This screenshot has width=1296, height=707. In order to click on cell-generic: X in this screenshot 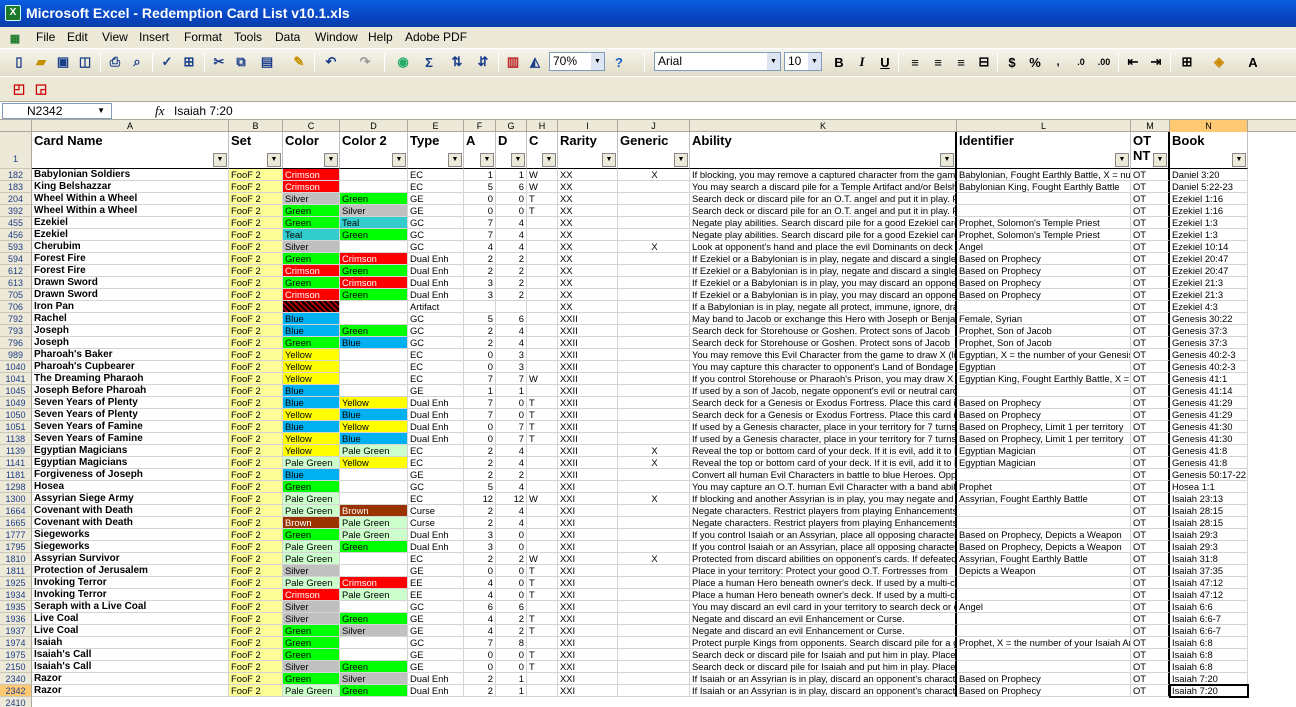, I will do `click(654, 451)`.